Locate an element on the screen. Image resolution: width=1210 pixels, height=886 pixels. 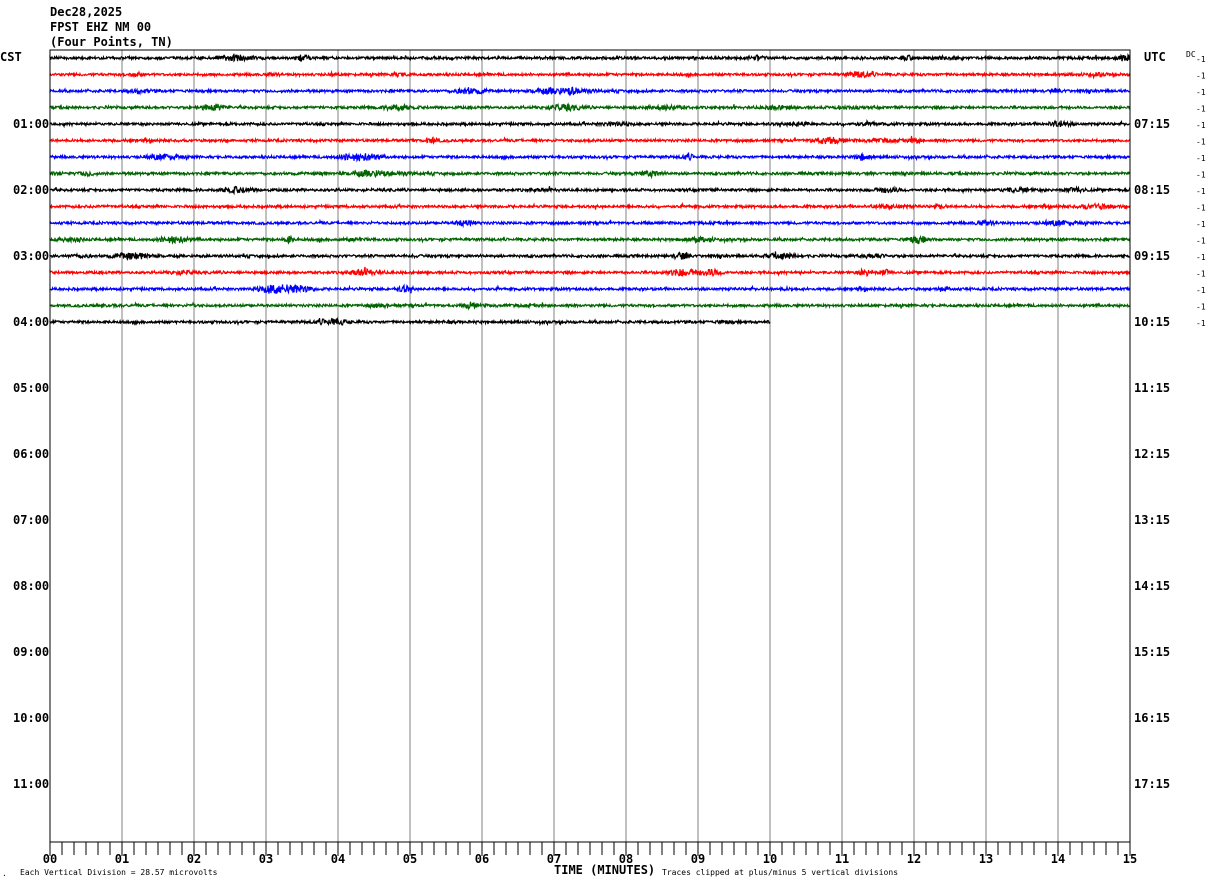
cst-hour-label: 07:00 is located at coordinates (31, 520).